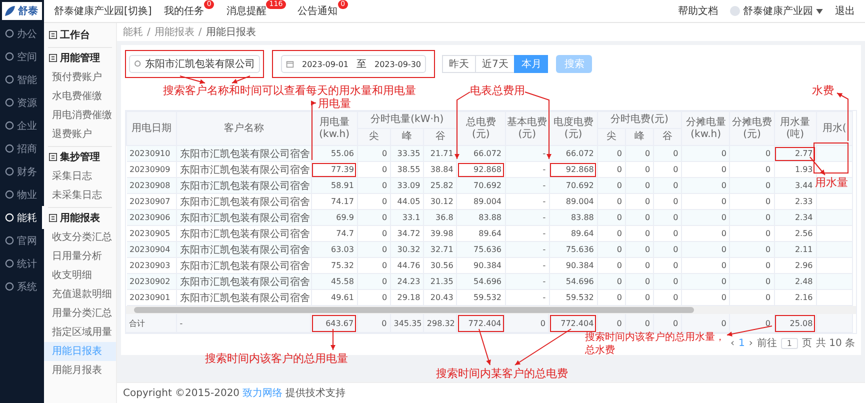 Image resolution: width=865 pixels, height=403 pixels. Describe the element at coordinates (53, 218) in the screenshot. I see `list-icon` at that location.